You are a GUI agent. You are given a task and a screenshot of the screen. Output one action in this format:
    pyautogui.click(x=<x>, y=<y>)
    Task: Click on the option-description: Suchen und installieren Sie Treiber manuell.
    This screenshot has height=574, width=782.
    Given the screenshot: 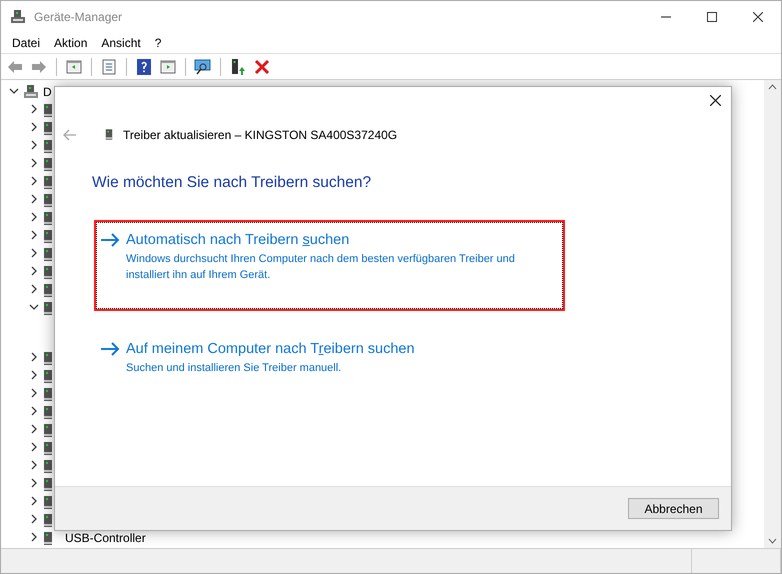 What is the action you would take?
    pyautogui.click(x=234, y=368)
    